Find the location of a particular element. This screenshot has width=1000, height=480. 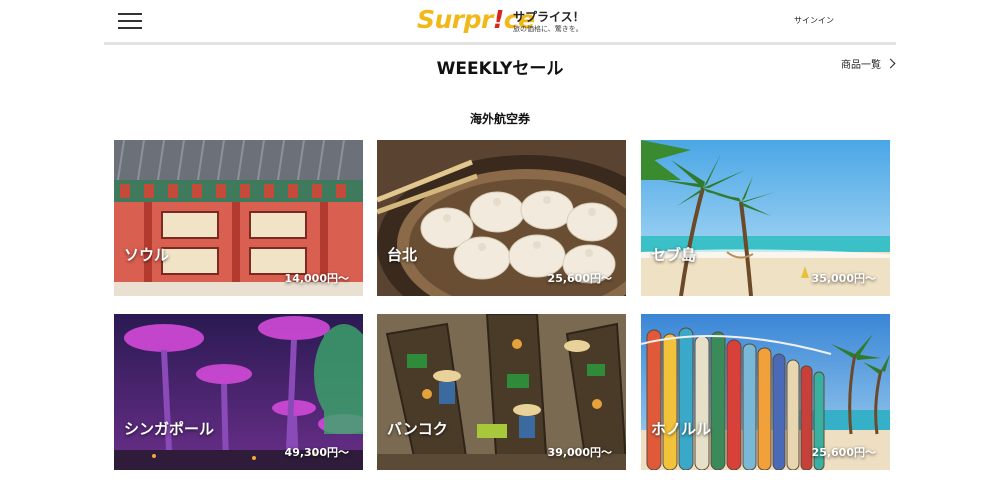

deal-card-bangkok: バンコク 39,000円〜 is located at coordinates (501, 392).